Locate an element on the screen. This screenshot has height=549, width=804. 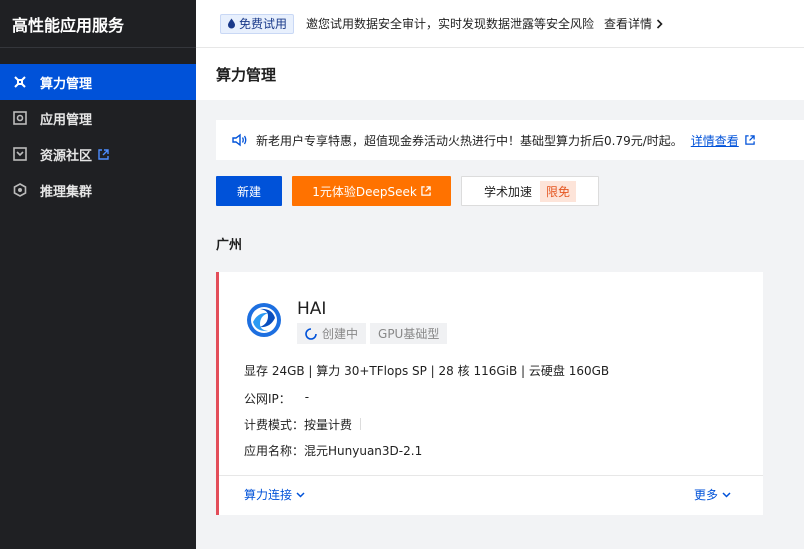
app-title: 高性能应用服务 is located at coordinates (98, 24).